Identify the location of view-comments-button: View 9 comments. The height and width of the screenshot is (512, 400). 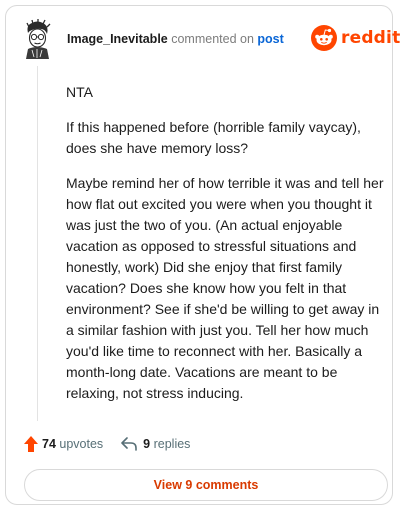
(206, 485).